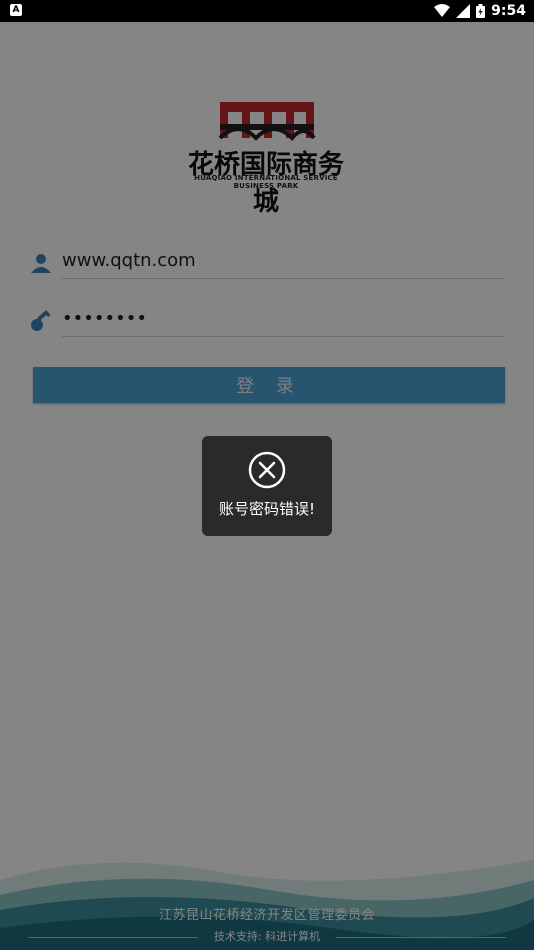 Image resolution: width=534 pixels, height=950 pixels. I want to click on status-time: 9:54, so click(508, 11).